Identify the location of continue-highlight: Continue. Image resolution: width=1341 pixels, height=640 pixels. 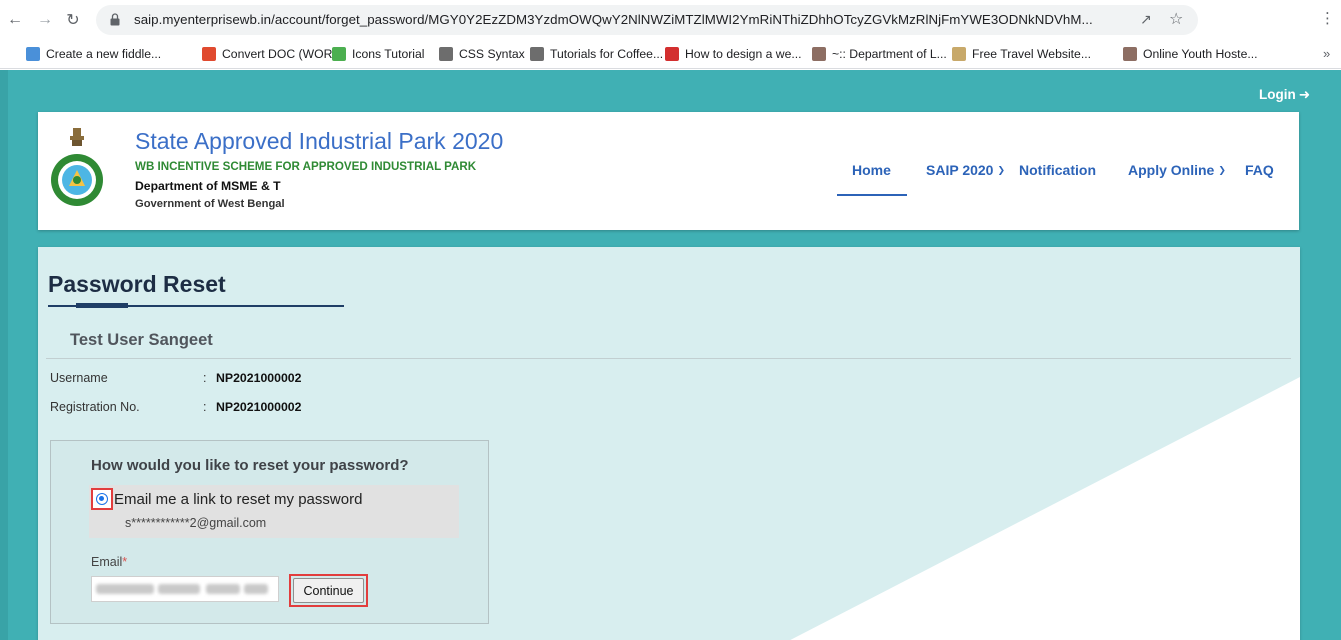
(328, 590).